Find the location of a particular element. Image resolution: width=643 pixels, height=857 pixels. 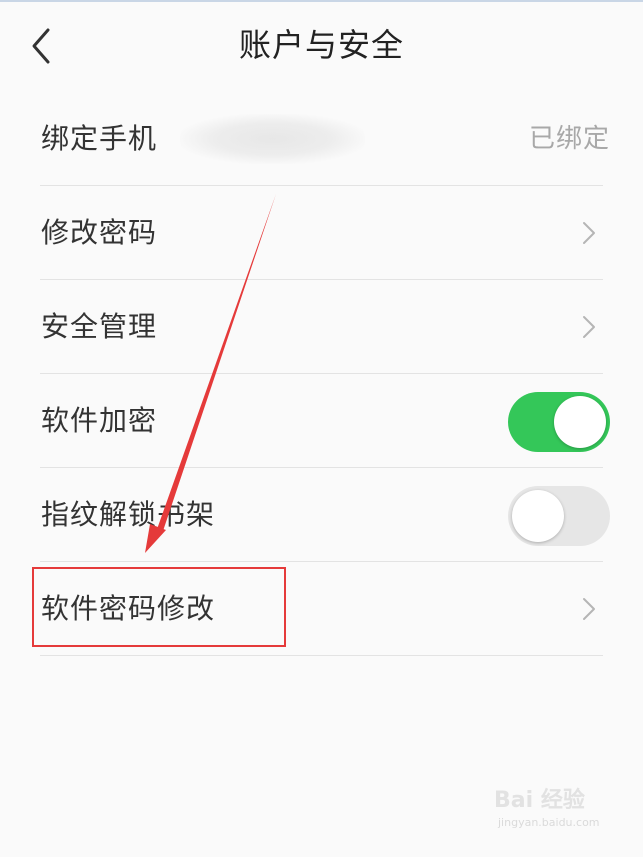

row-change-password: 修改密码 is located at coordinates (321, 233).